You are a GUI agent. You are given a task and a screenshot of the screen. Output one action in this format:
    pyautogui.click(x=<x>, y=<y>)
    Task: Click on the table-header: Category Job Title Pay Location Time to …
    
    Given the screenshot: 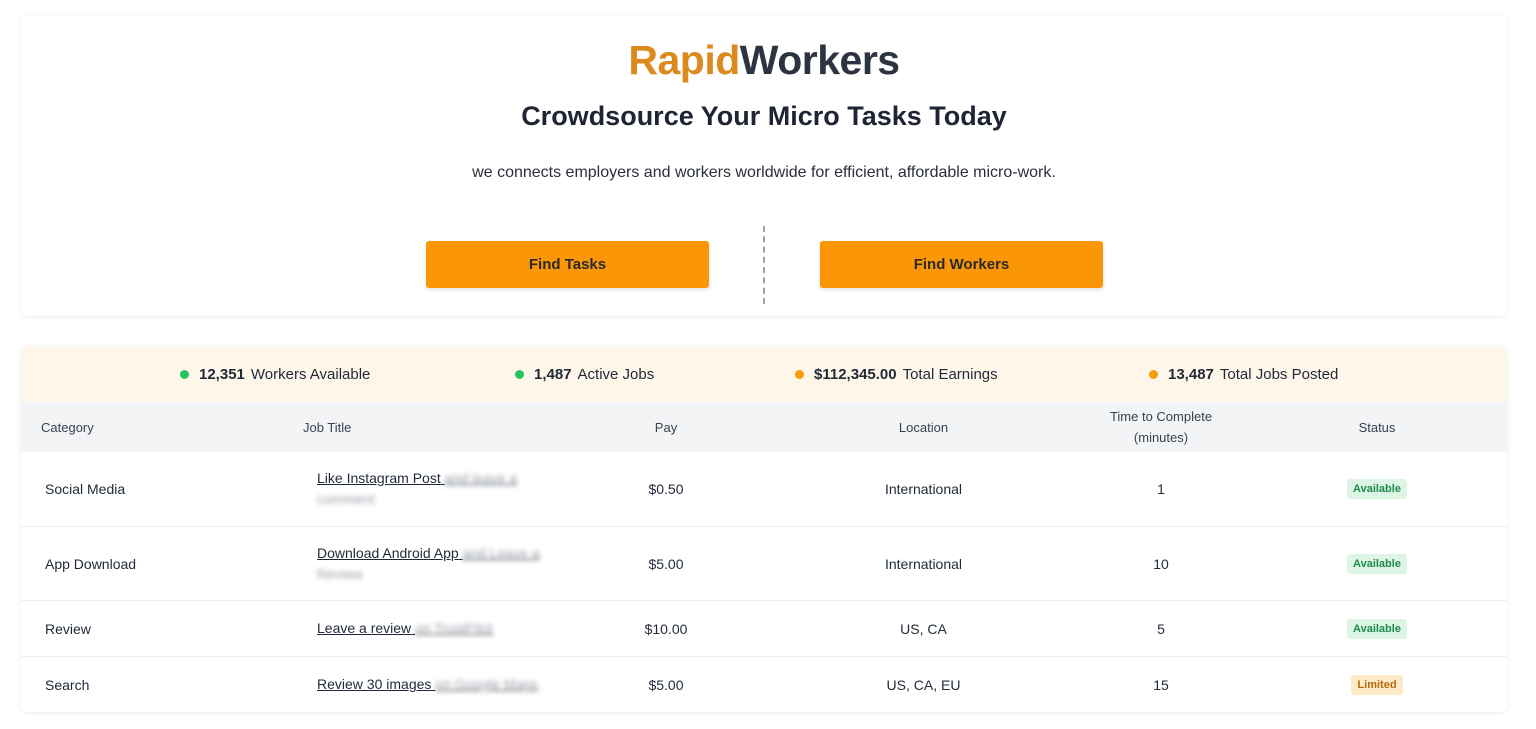 What is the action you would take?
    pyautogui.click(x=764, y=427)
    